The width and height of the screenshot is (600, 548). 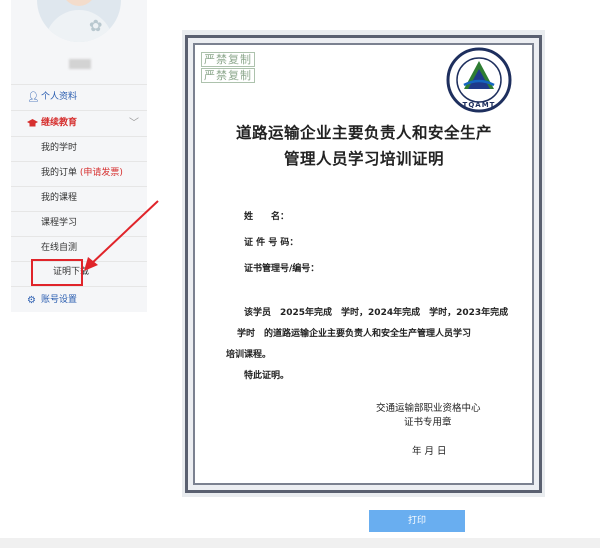 I want to click on certificate-issuer: 交通运输部职业资格中心, so click(x=428, y=408).